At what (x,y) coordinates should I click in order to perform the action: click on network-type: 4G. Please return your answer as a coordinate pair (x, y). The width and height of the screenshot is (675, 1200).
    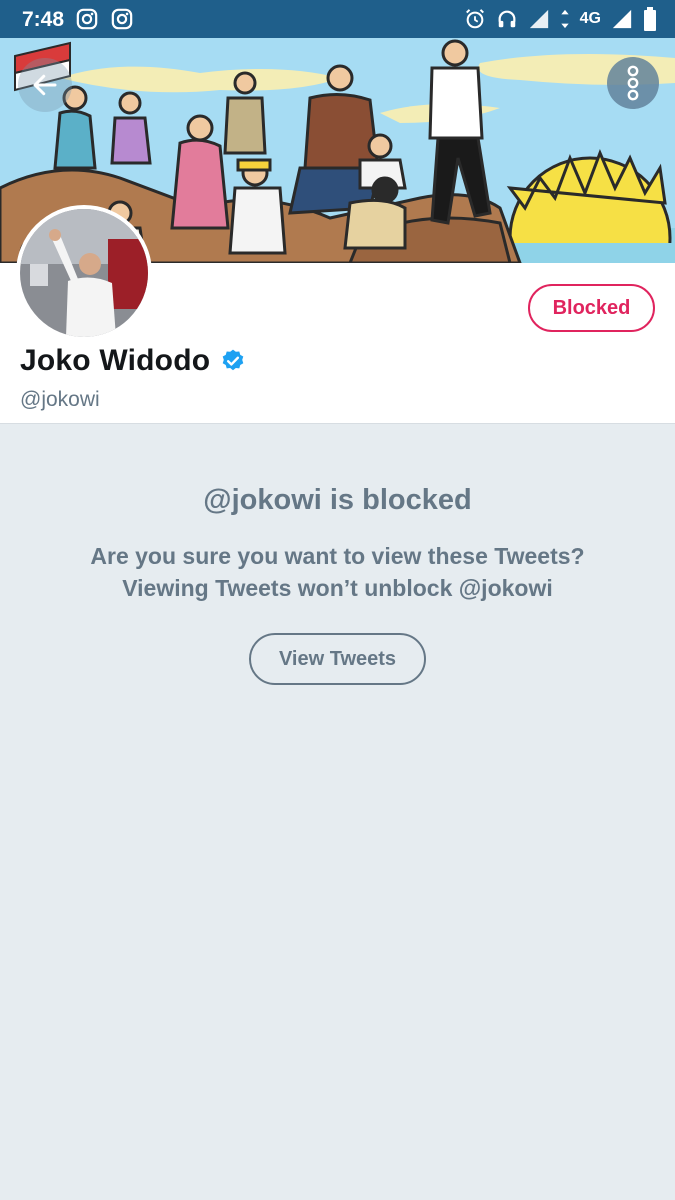
    Looking at the image, I should click on (590, 18).